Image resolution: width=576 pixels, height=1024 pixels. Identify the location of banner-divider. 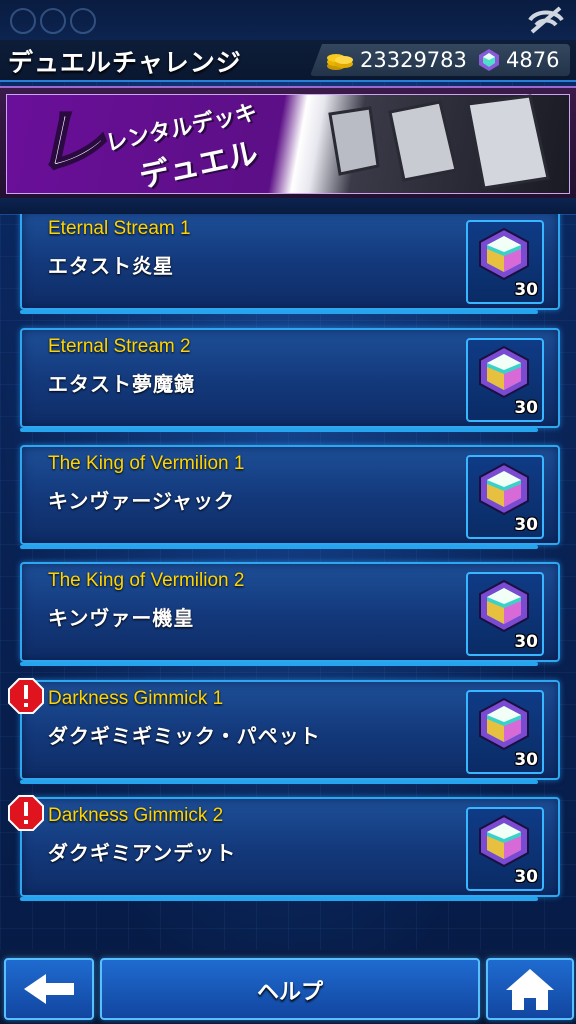
(288, 206).